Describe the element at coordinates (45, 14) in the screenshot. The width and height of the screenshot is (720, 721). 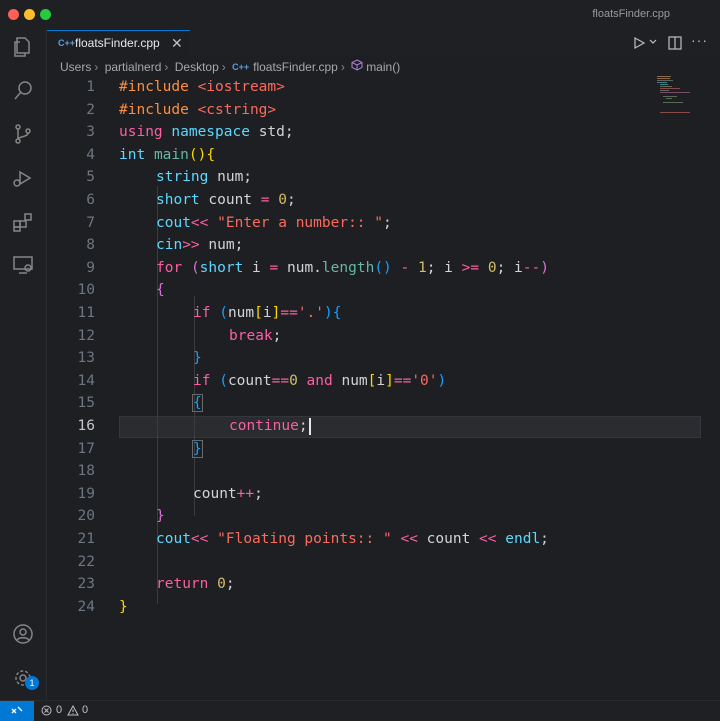
I see `maximize-window-button` at that location.